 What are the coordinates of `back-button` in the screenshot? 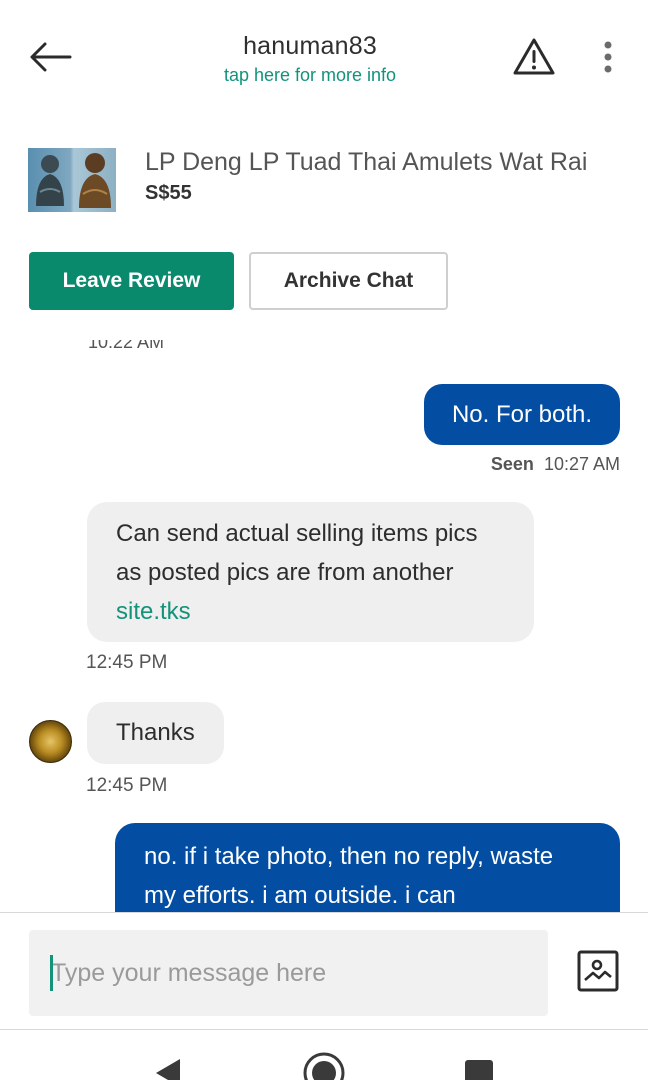 It's located at (50, 57).